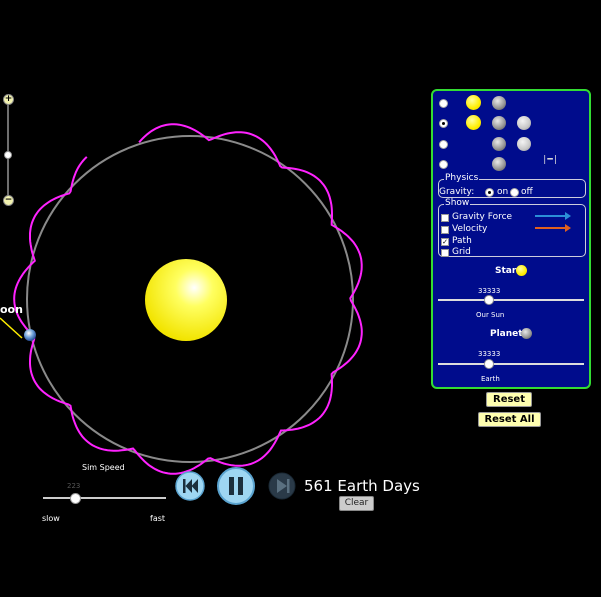 The image size is (601, 597). What do you see at coordinates (462, 241) in the screenshot?
I see `path-label: Path` at bounding box center [462, 241].